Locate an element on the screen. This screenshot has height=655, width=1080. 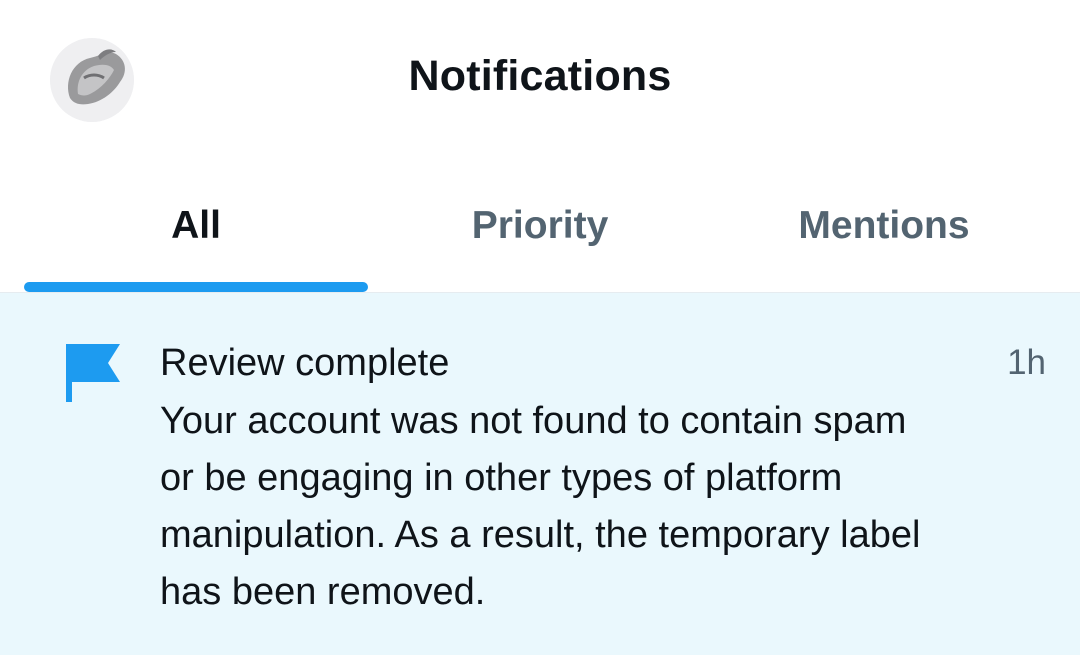
notification-timestamp: 1h is located at coordinates (1026, 362).